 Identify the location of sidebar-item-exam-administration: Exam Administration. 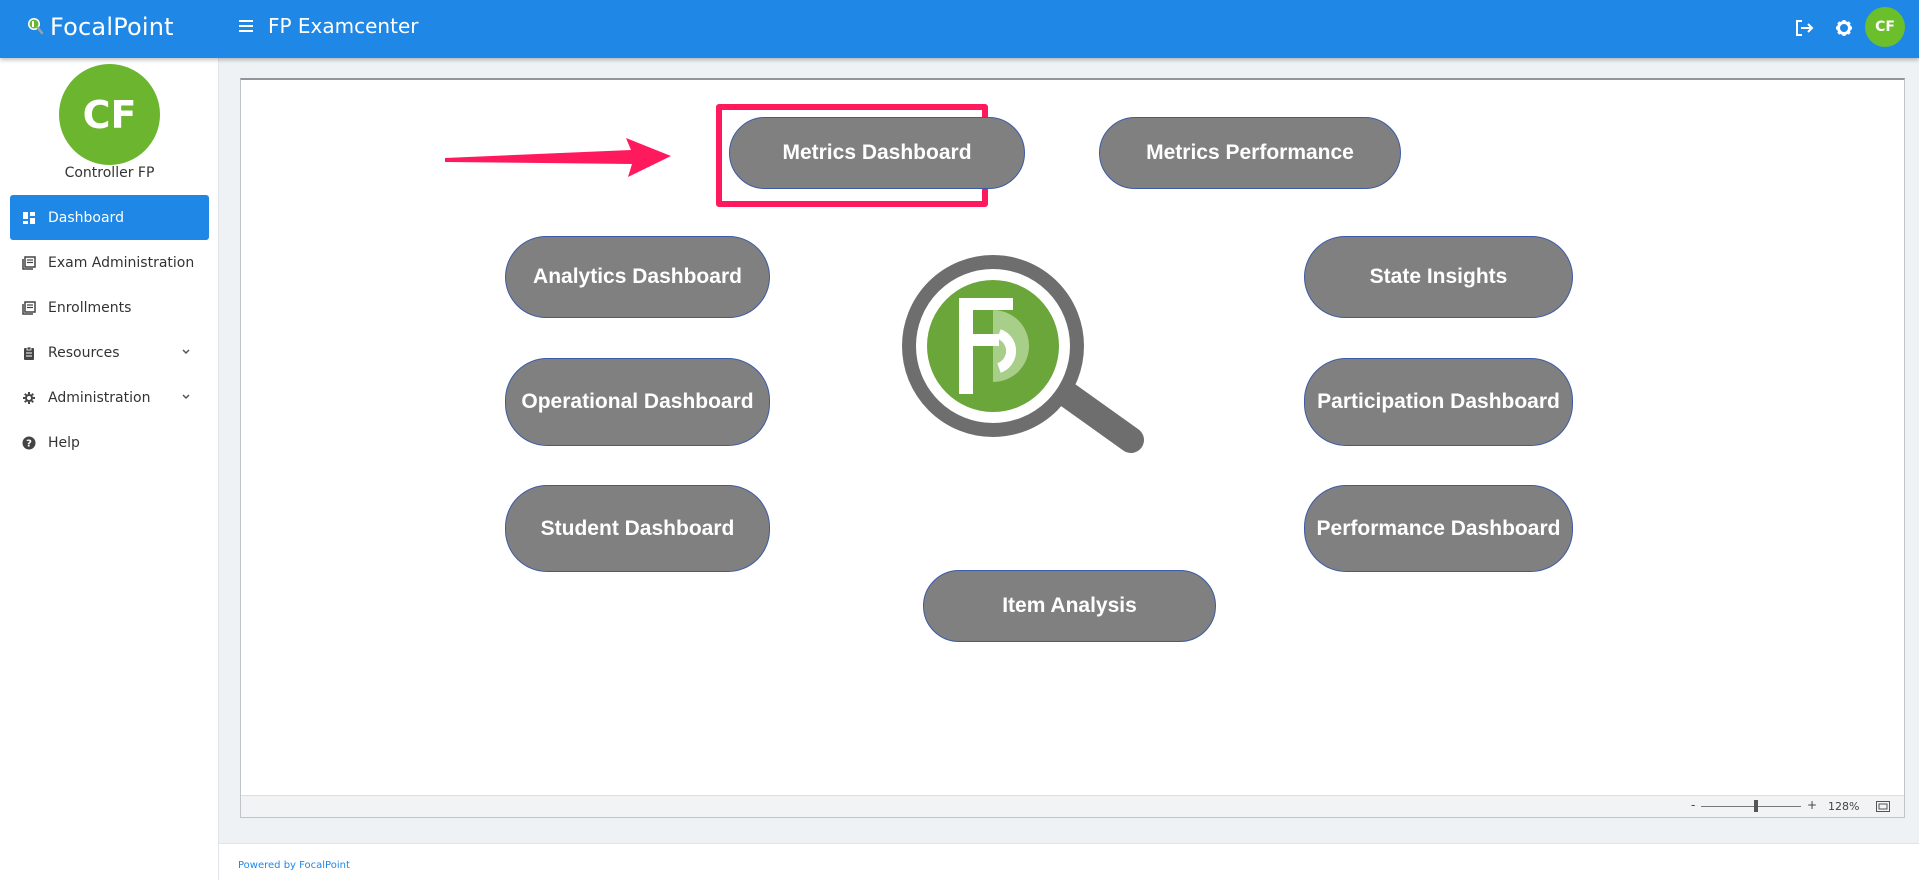
(109, 262).